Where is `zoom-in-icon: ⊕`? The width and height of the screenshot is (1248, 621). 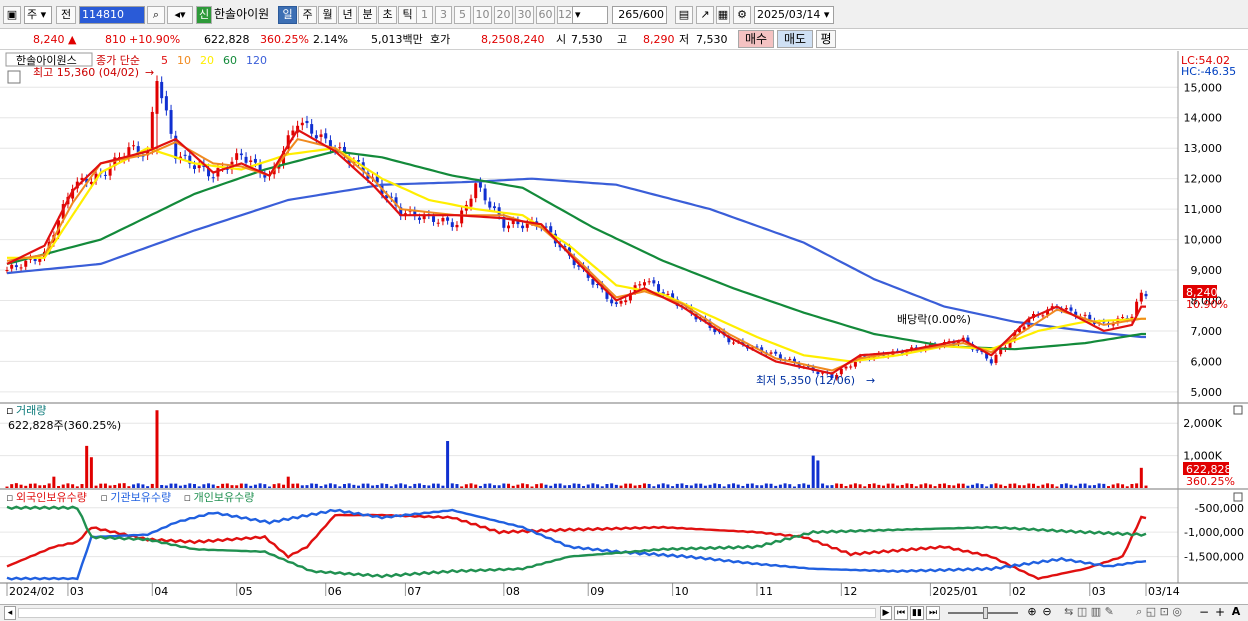 zoom-in-icon: ⊕ is located at coordinates (1032, 613).